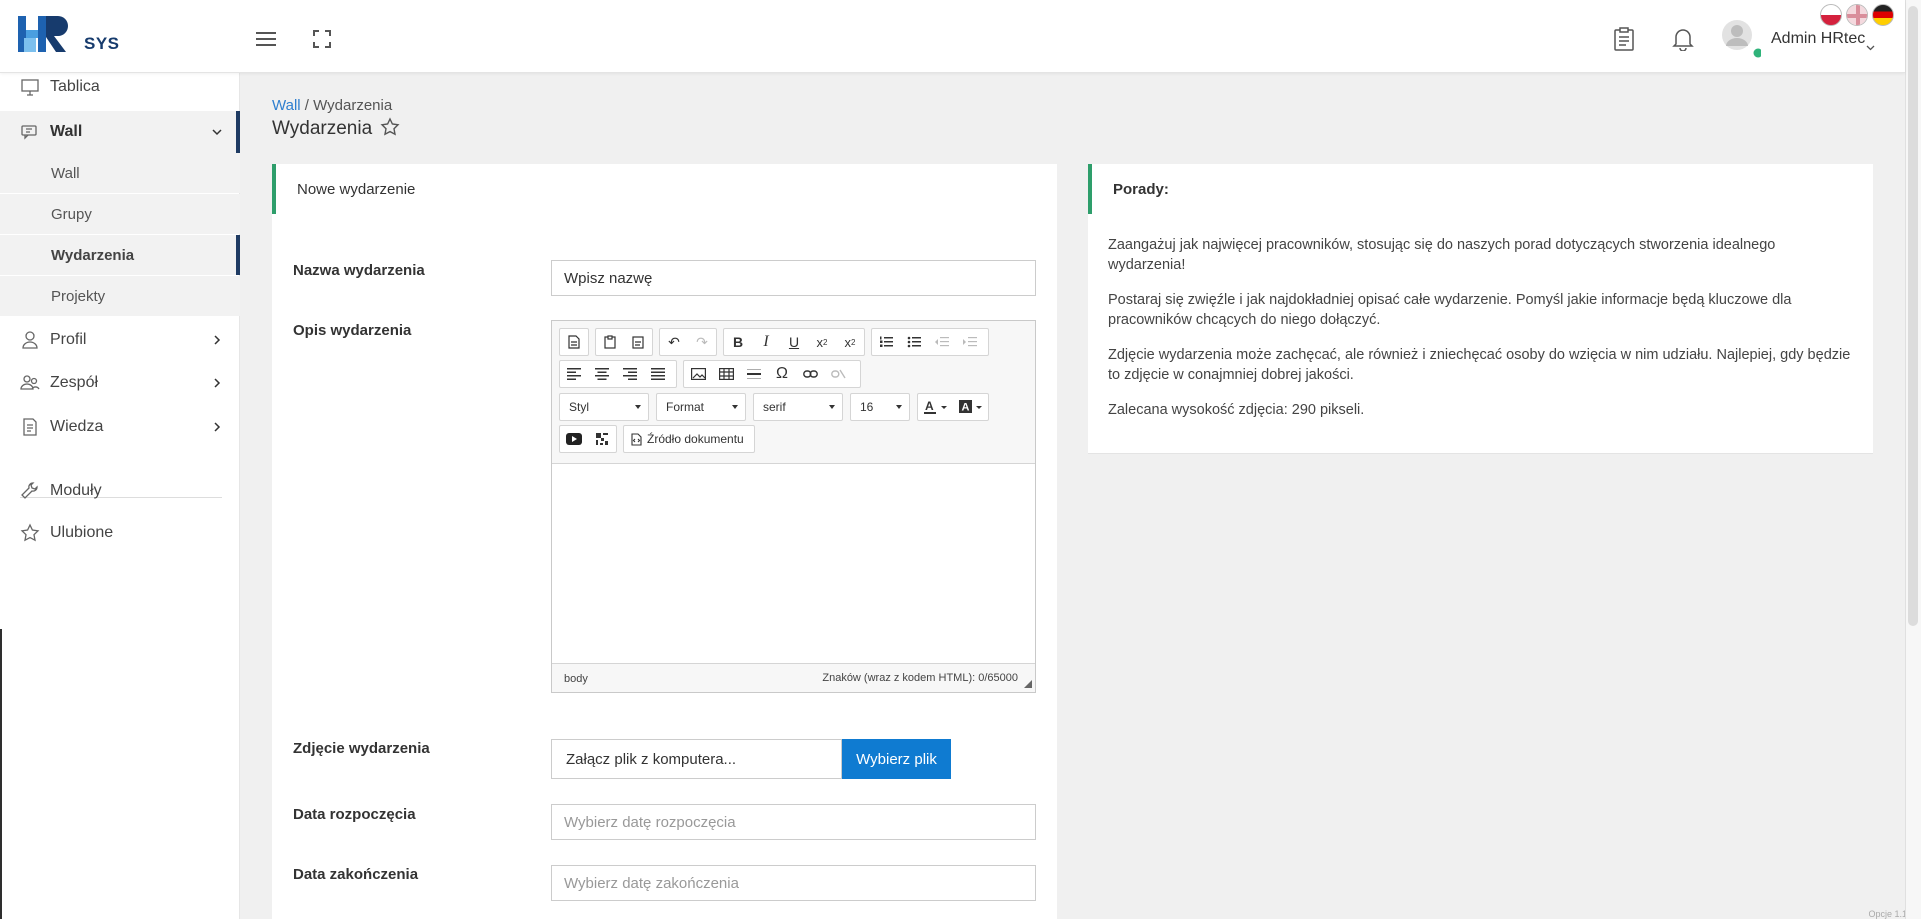 Image resolution: width=1921 pixels, height=919 pixels. I want to click on language-switcher, so click(1857, 15).